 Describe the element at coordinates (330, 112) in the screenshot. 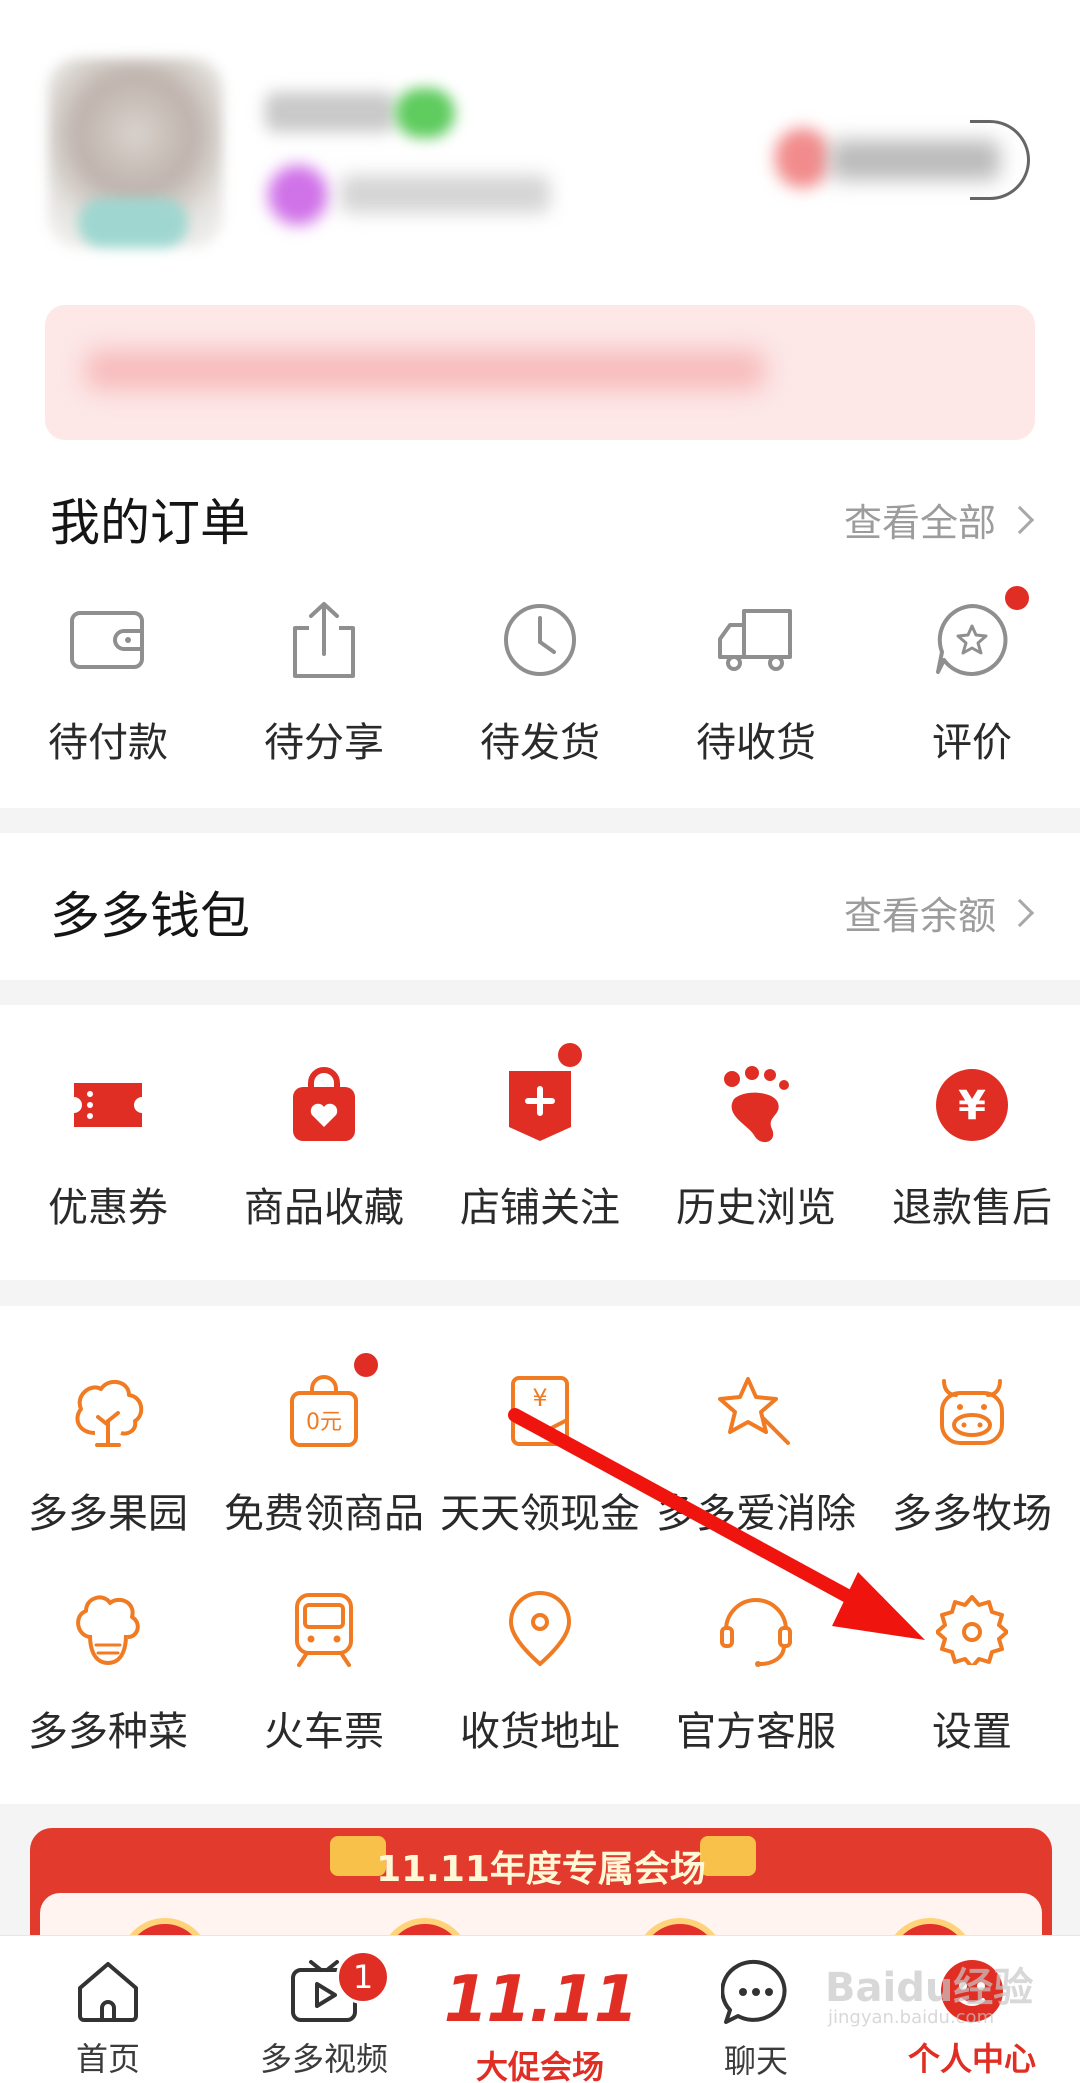

I see `username-blurred` at that location.